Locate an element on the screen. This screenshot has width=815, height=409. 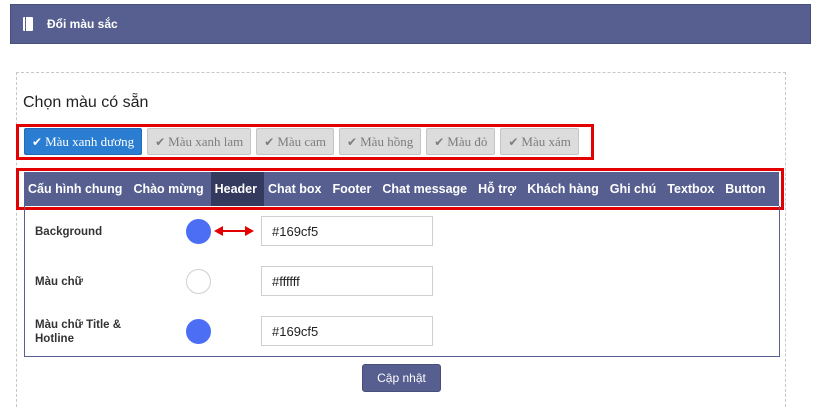
preset-red-button: ✔ Màu đỏ is located at coordinates (461, 141).